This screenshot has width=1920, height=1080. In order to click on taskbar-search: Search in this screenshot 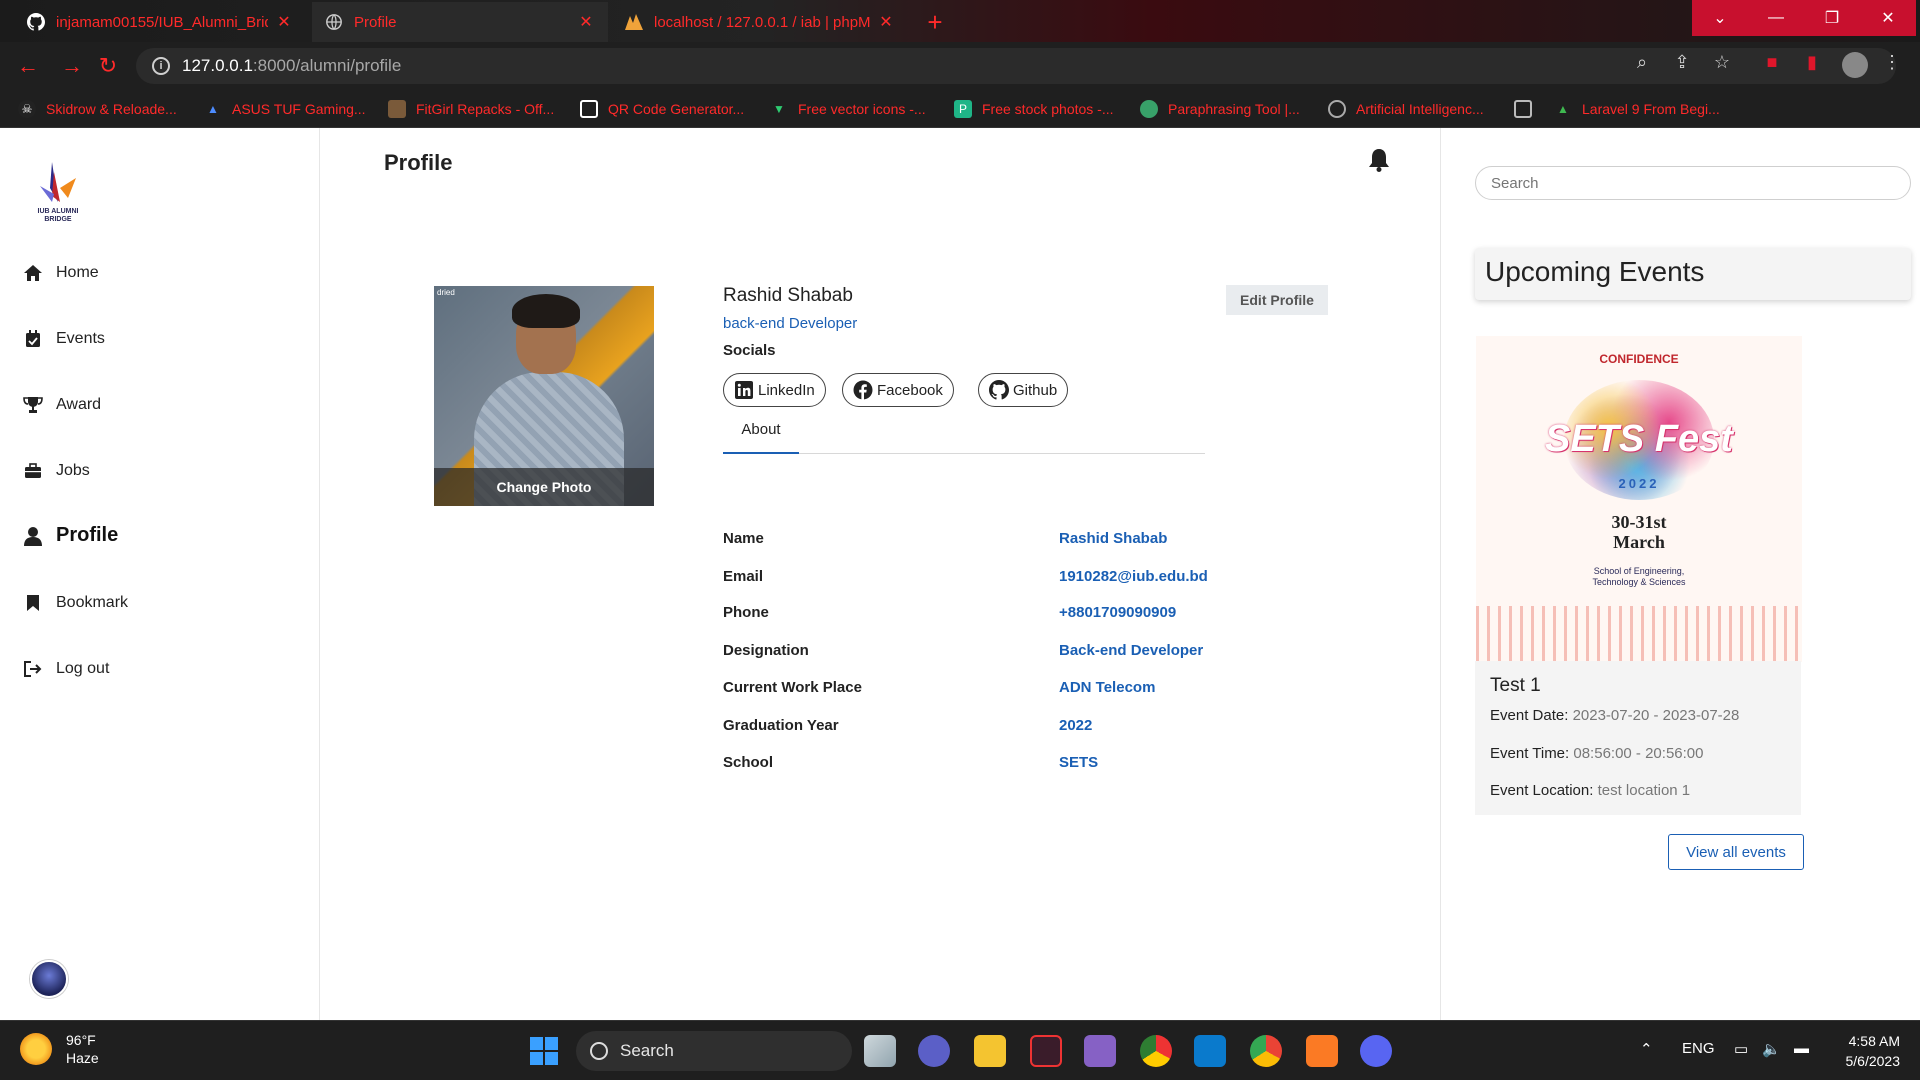, I will do `click(714, 1051)`.